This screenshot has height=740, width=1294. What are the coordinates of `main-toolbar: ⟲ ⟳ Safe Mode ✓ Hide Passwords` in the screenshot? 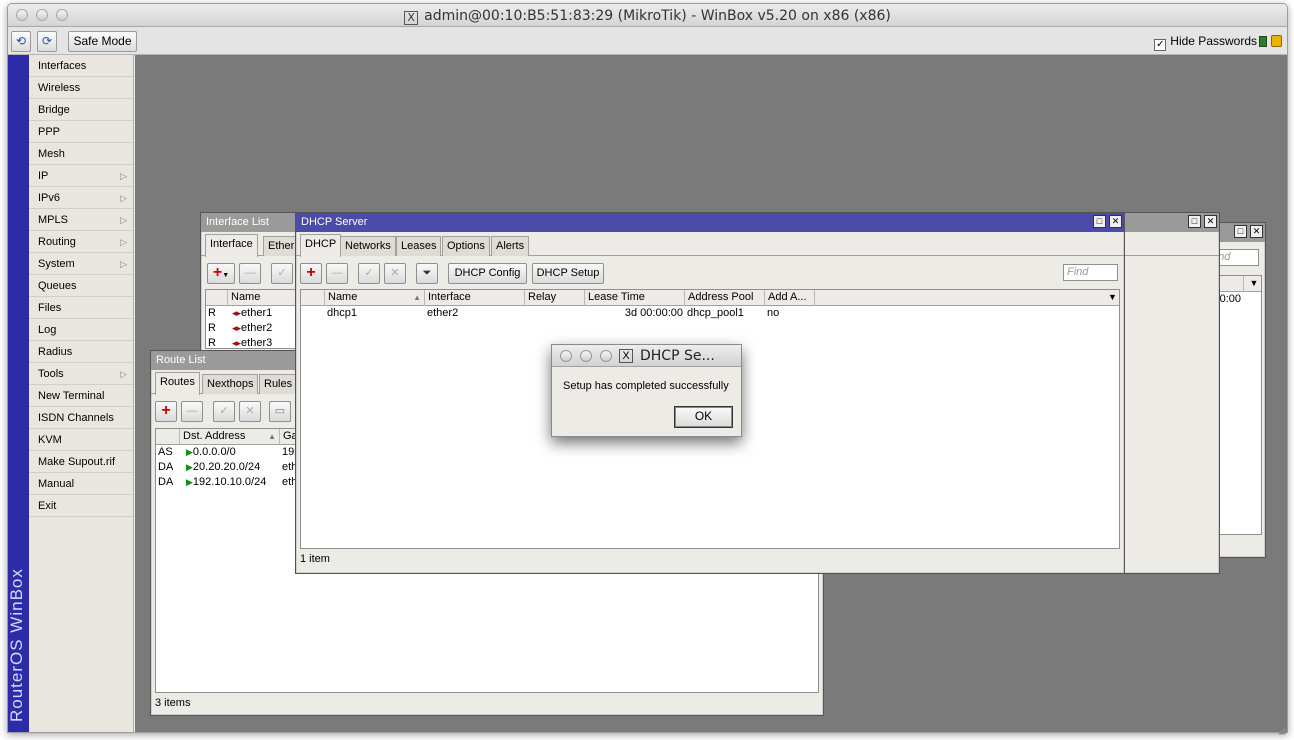 It's located at (647, 41).